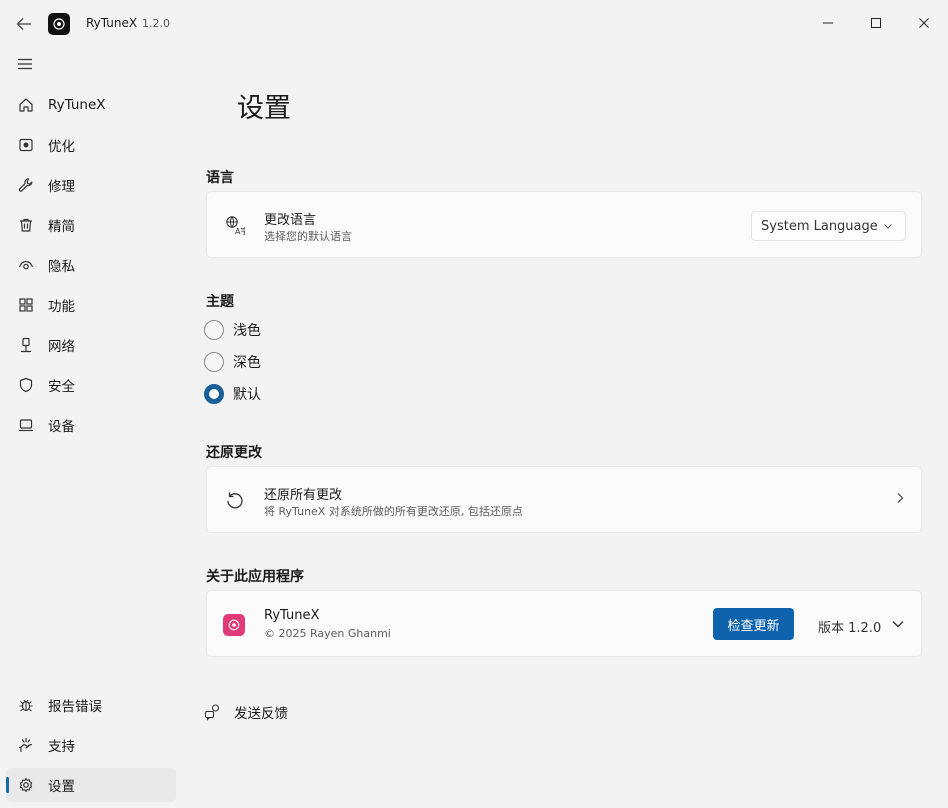 This screenshot has height=808, width=948. Describe the element at coordinates (26, 225) in the screenshot. I see `trash-icon` at that location.